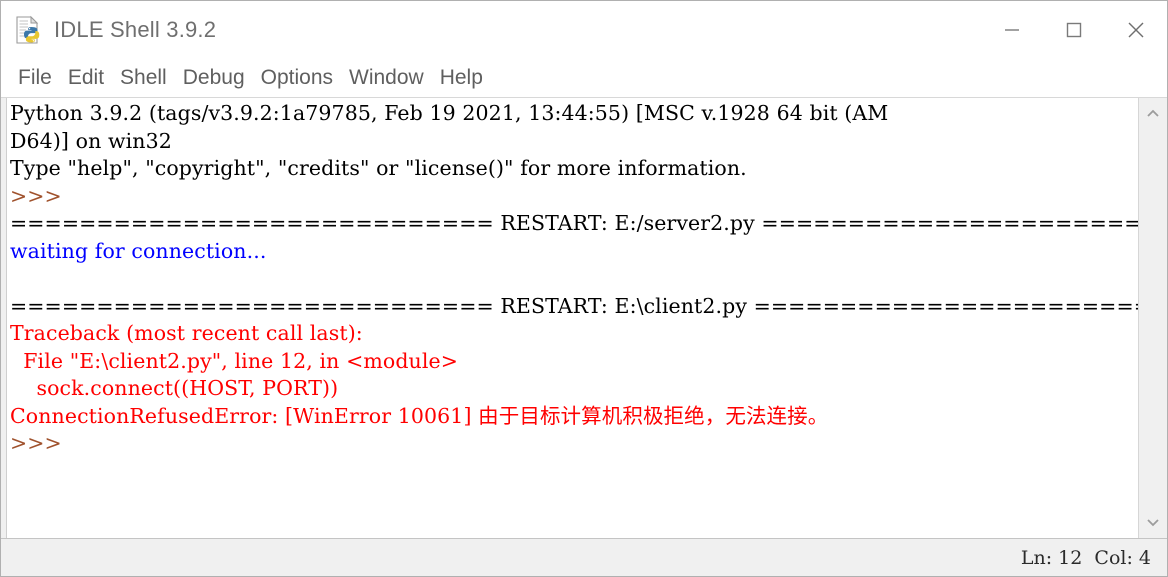 The width and height of the screenshot is (1168, 577). I want to click on minimize-button, so click(1012, 30).